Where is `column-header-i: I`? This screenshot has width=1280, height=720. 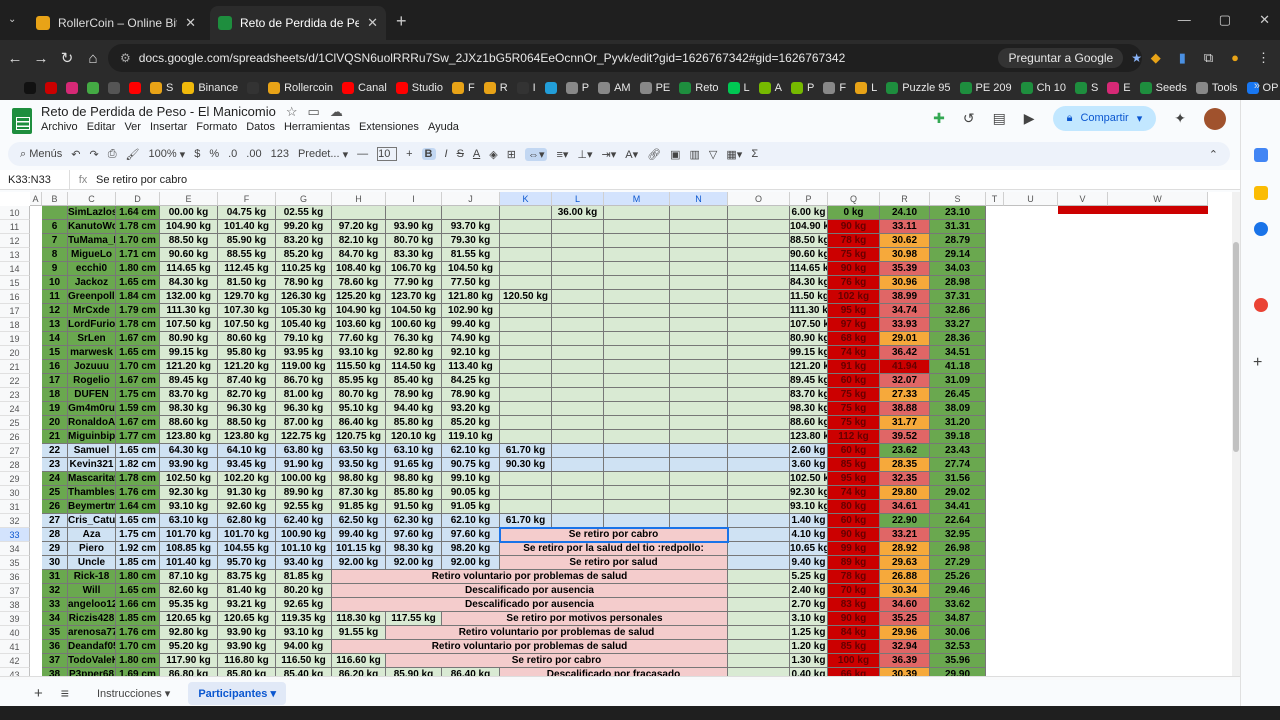 column-header-i: I is located at coordinates (414, 199).